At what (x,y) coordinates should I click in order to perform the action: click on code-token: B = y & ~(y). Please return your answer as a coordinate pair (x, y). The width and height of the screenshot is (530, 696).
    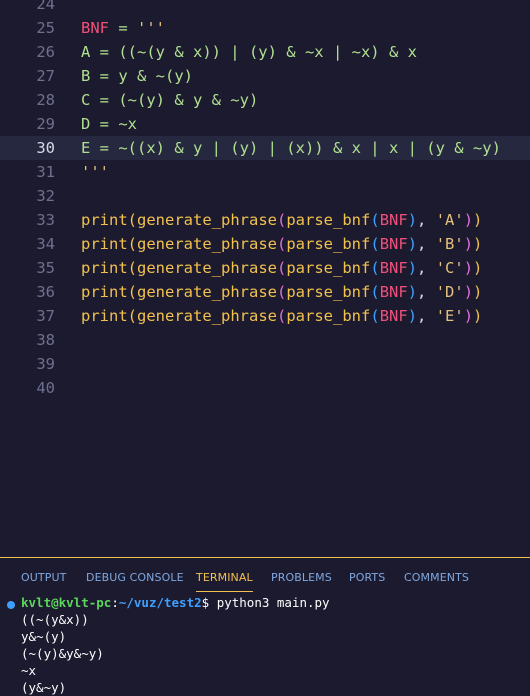
    Looking at the image, I should click on (137, 76).